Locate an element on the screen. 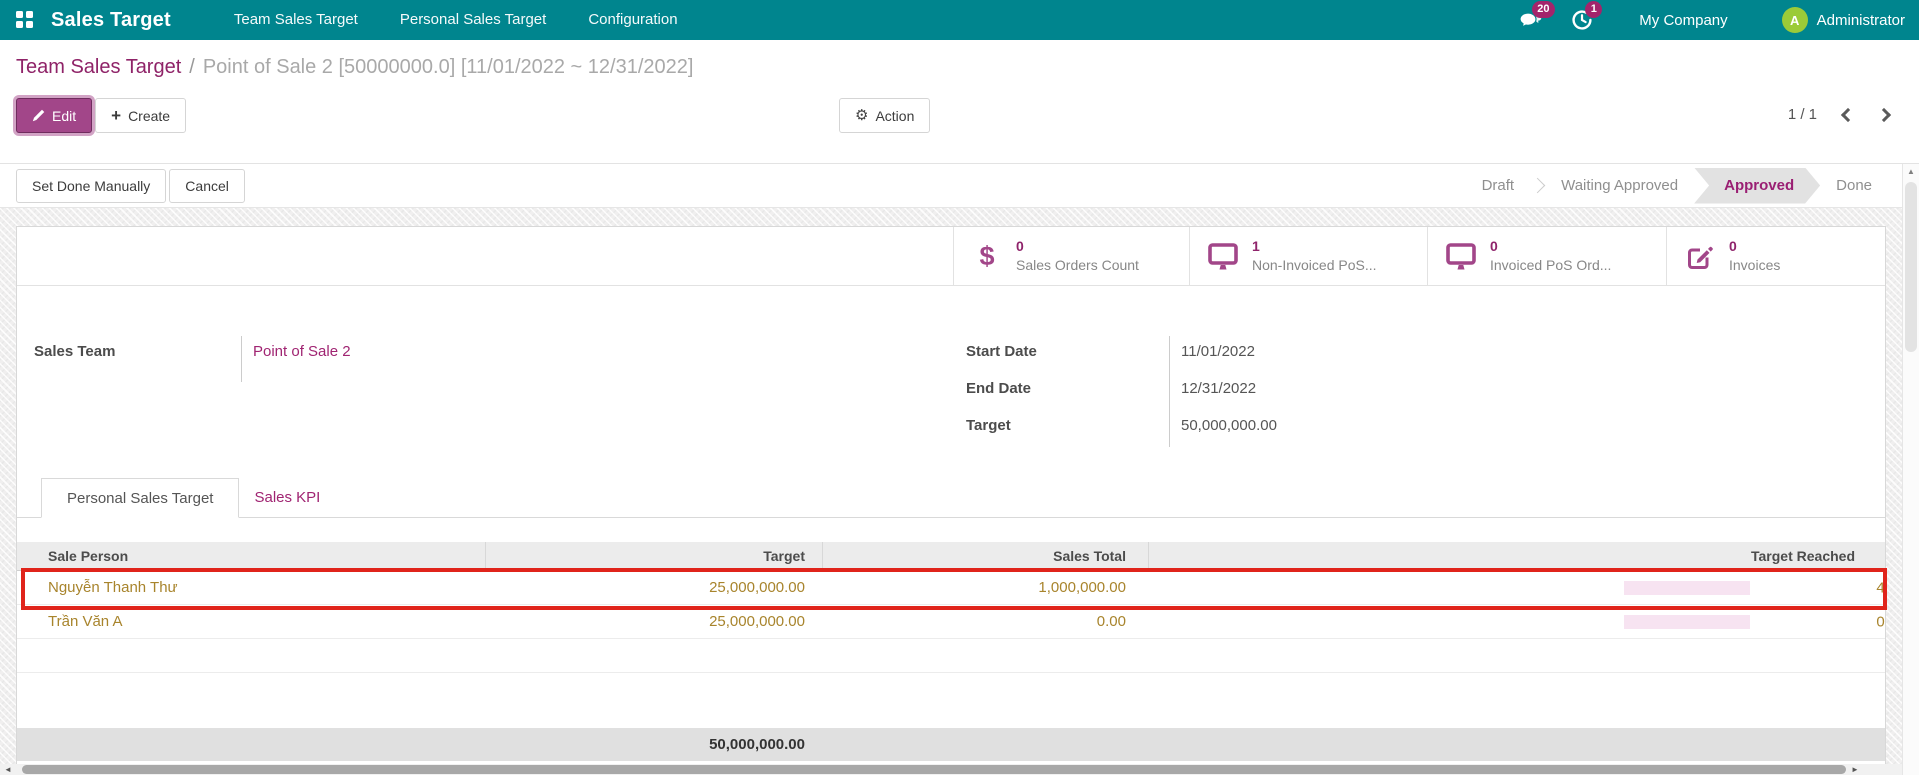 This screenshot has height=775, width=1919. stat-button-invoices: 0 Invoices is located at coordinates (1775, 256).